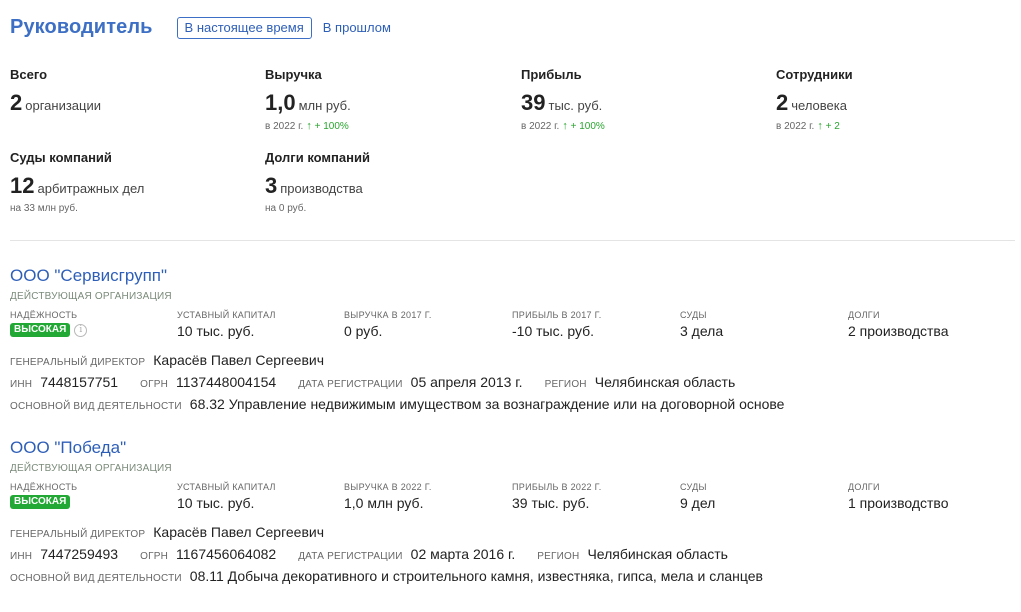 The image size is (1021, 612). I want to click on stat-label: Всего, so click(29, 74).